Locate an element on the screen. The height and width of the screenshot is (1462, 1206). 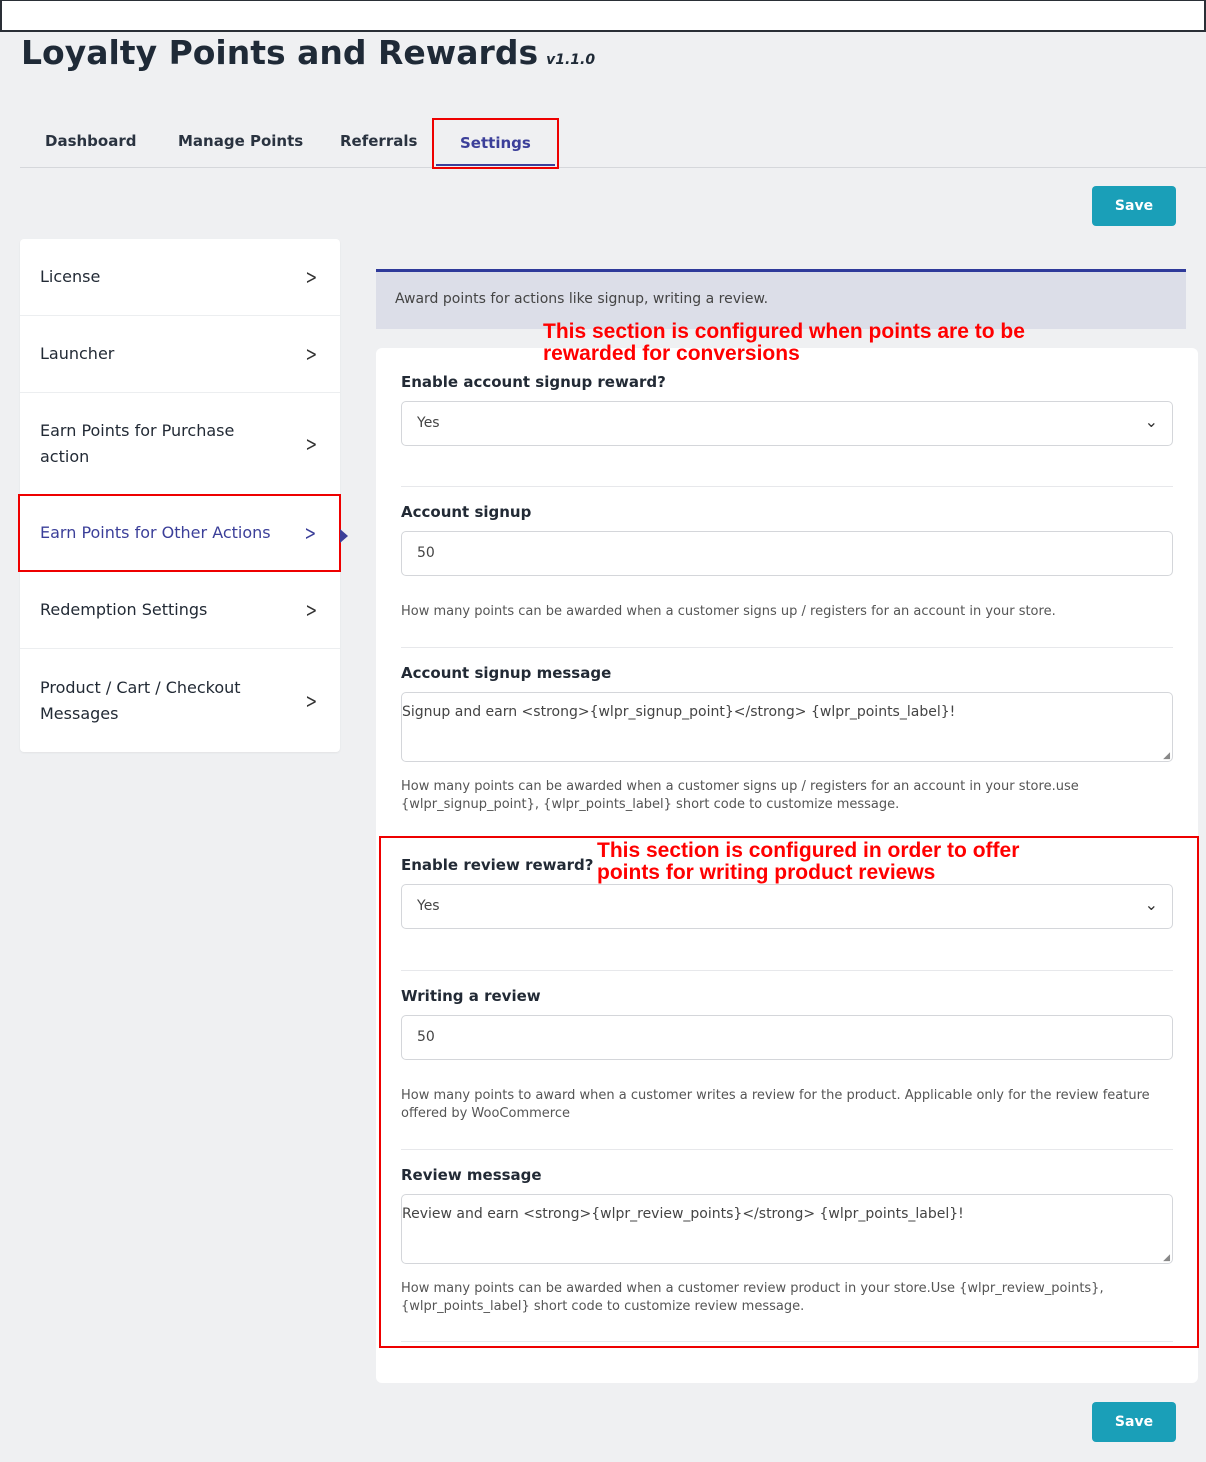
sidebar-item-redemption: Redemption Settings > is located at coordinates (180, 610).